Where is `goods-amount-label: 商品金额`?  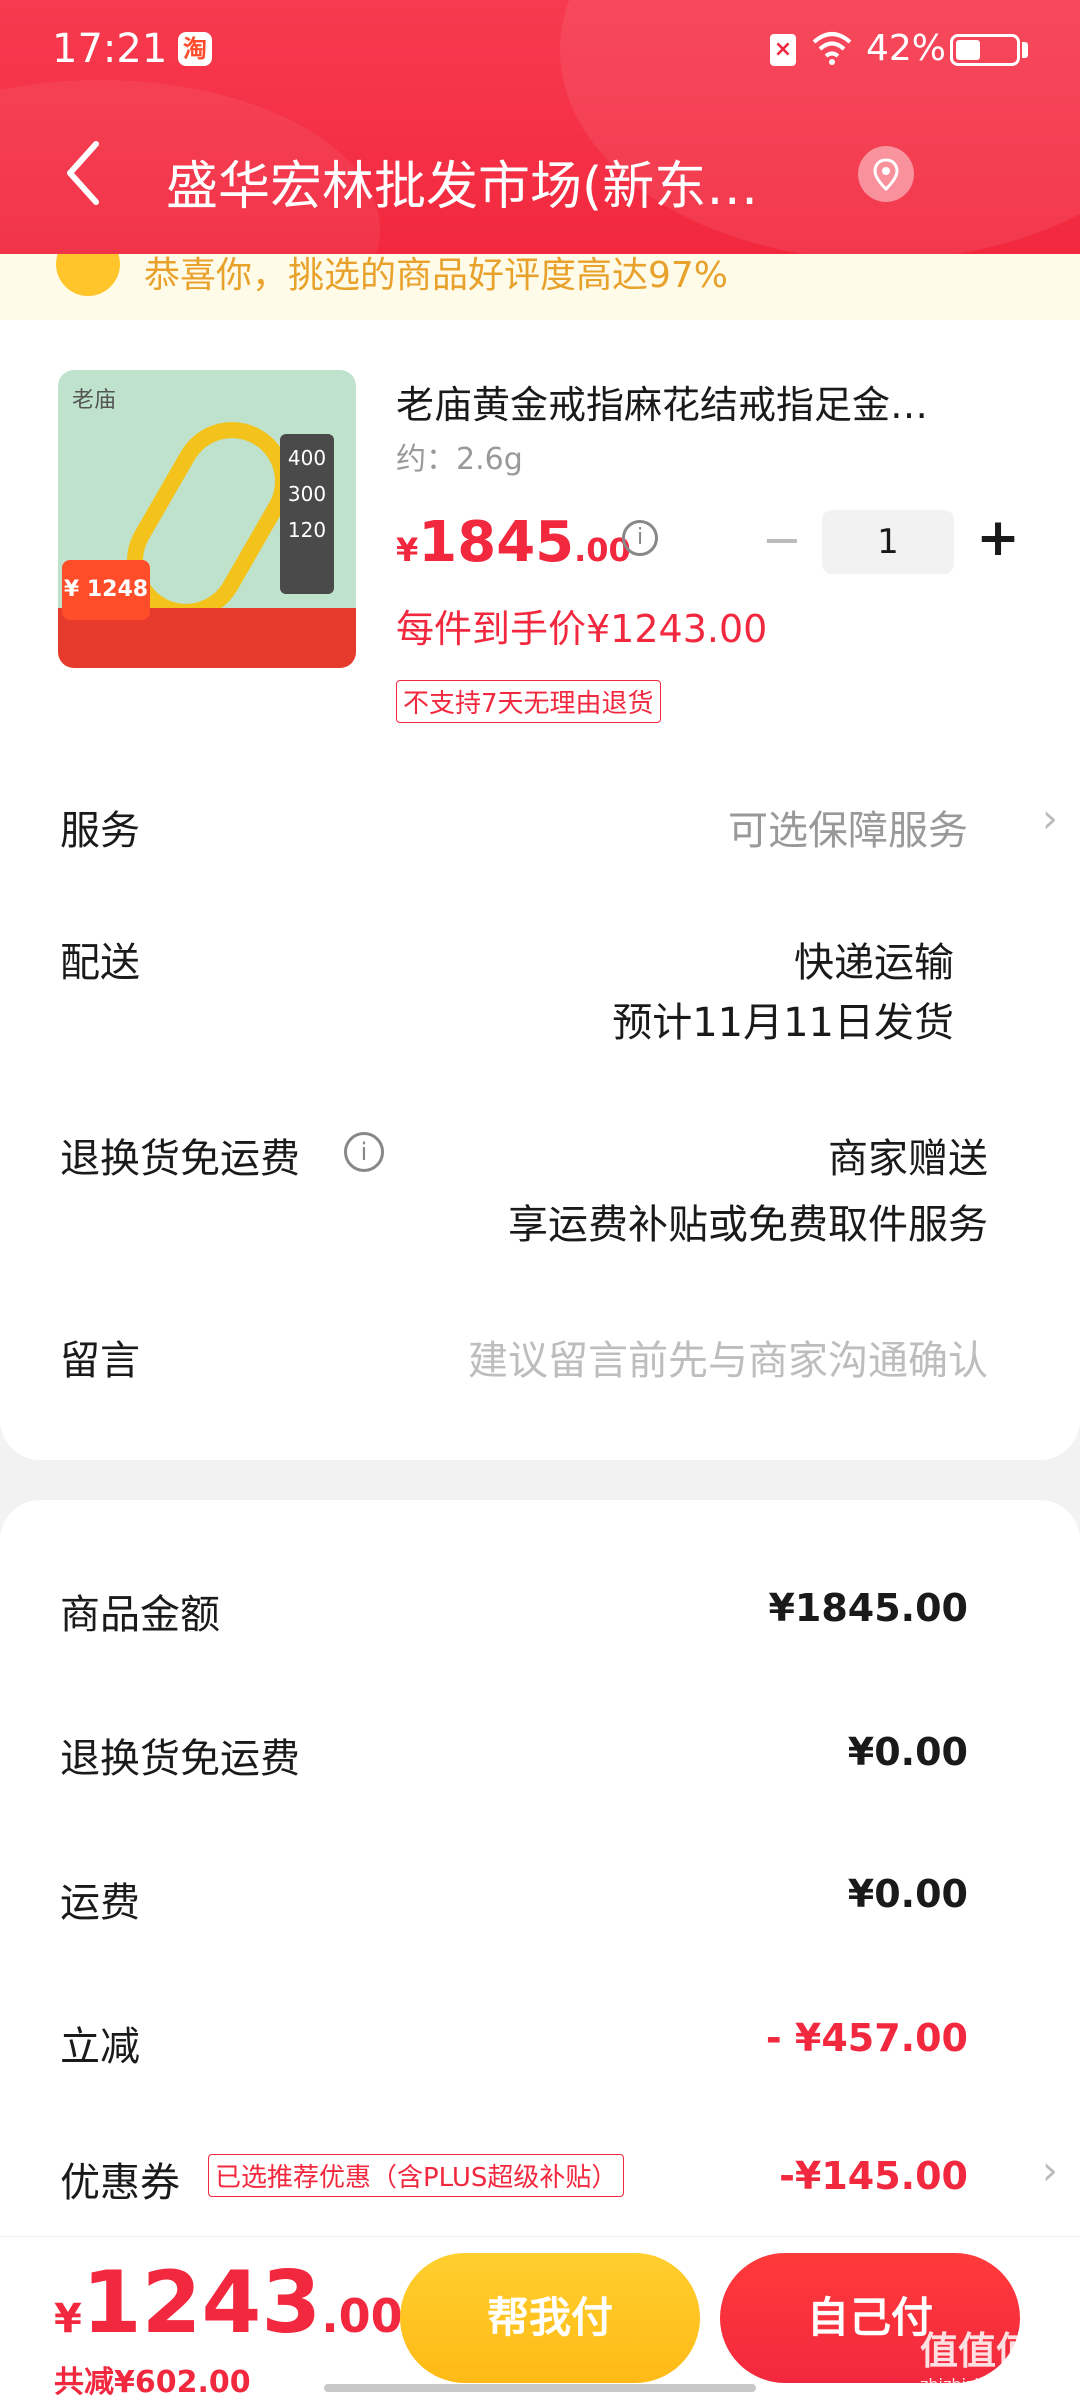 goods-amount-label: 商品金额 is located at coordinates (140, 1615).